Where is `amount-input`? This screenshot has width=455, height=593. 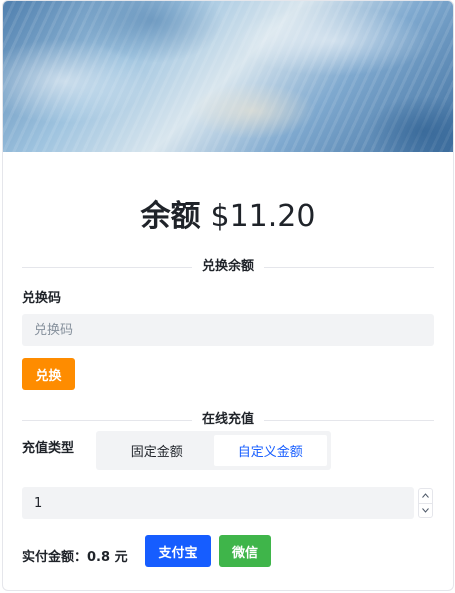
amount-input is located at coordinates (218, 503).